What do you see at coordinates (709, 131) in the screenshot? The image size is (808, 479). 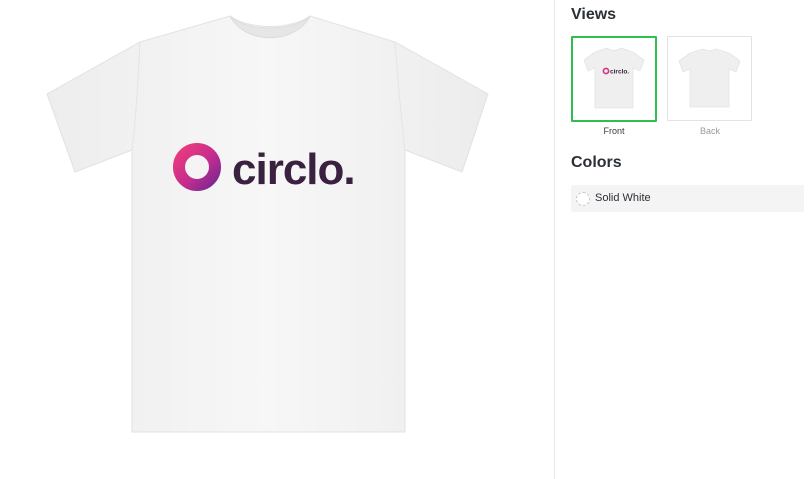 I see `view-label-back: Back` at bounding box center [709, 131].